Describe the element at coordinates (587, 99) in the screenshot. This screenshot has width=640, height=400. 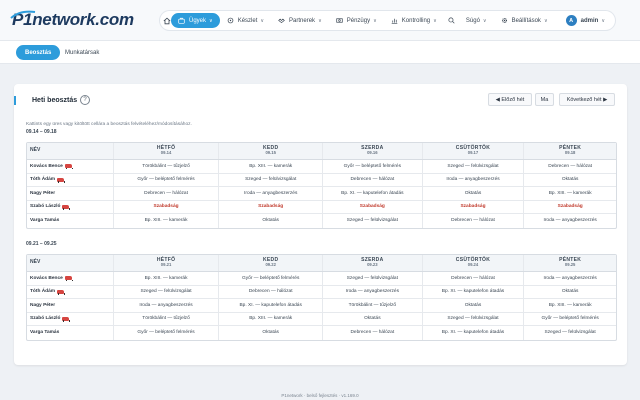
I see `next-week-button: Következő hét ▶` at that location.